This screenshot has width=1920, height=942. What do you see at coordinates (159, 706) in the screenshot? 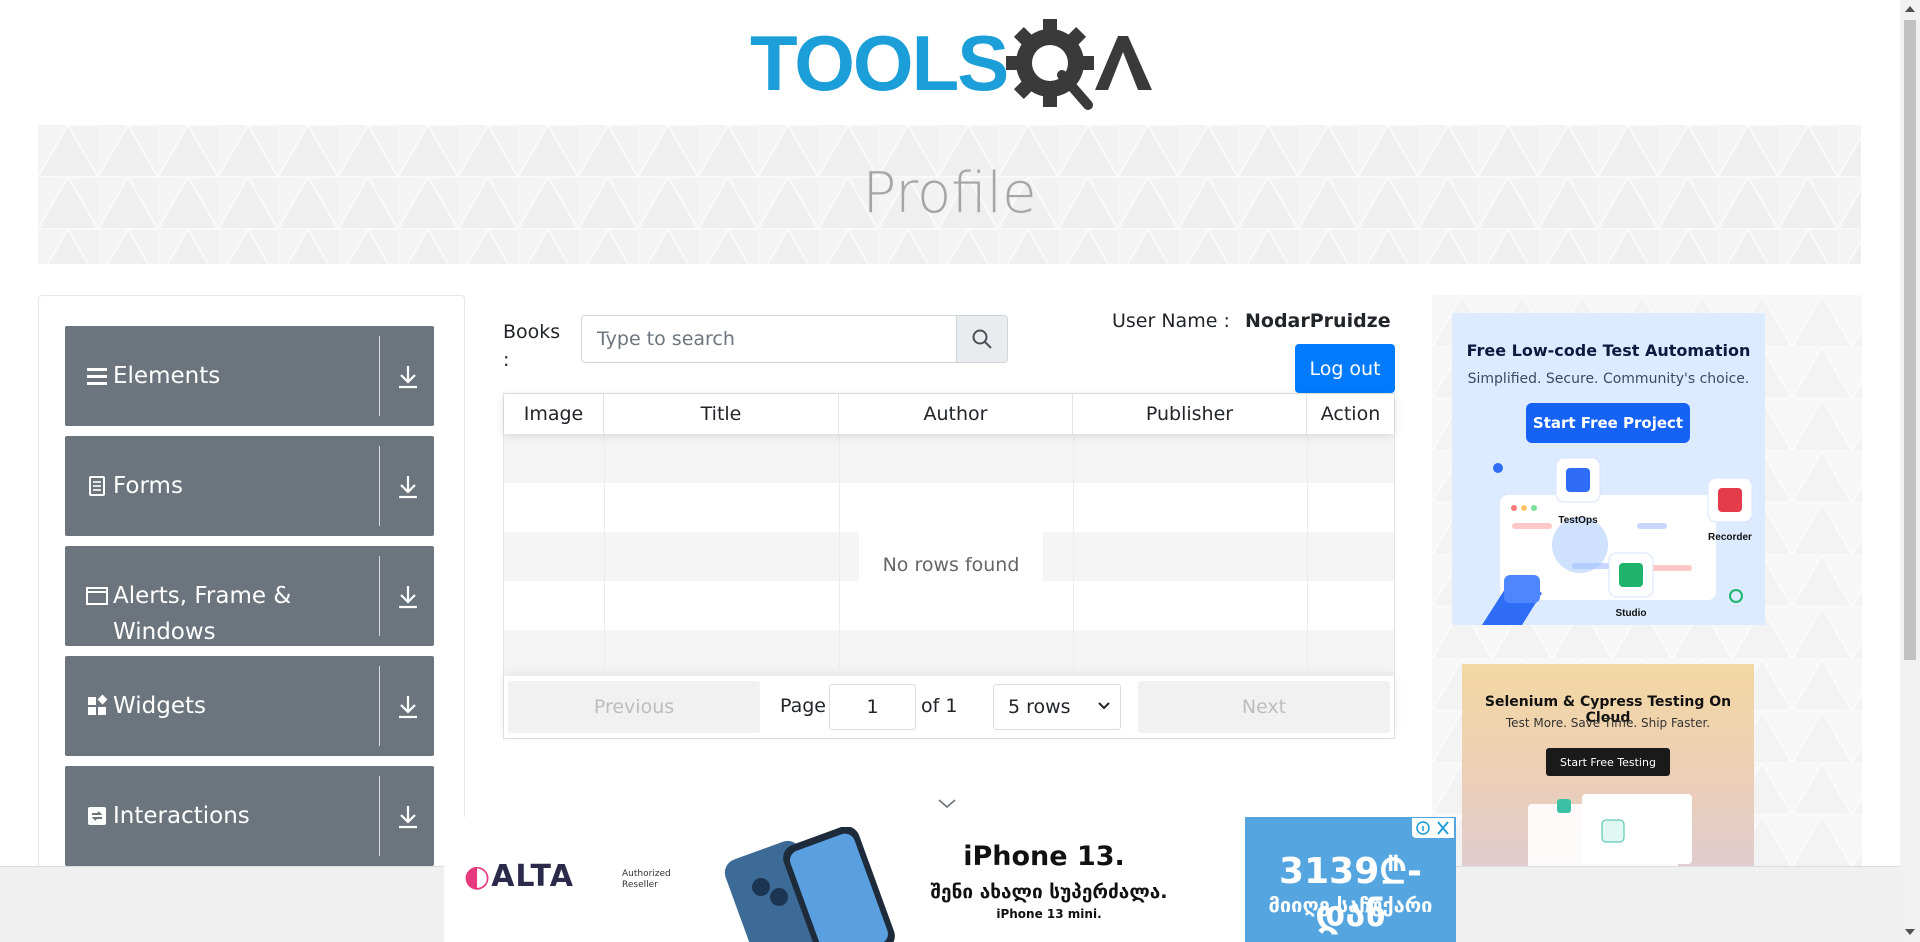
I see `menu-group-label: Widgets` at bounding box center [159, 706].